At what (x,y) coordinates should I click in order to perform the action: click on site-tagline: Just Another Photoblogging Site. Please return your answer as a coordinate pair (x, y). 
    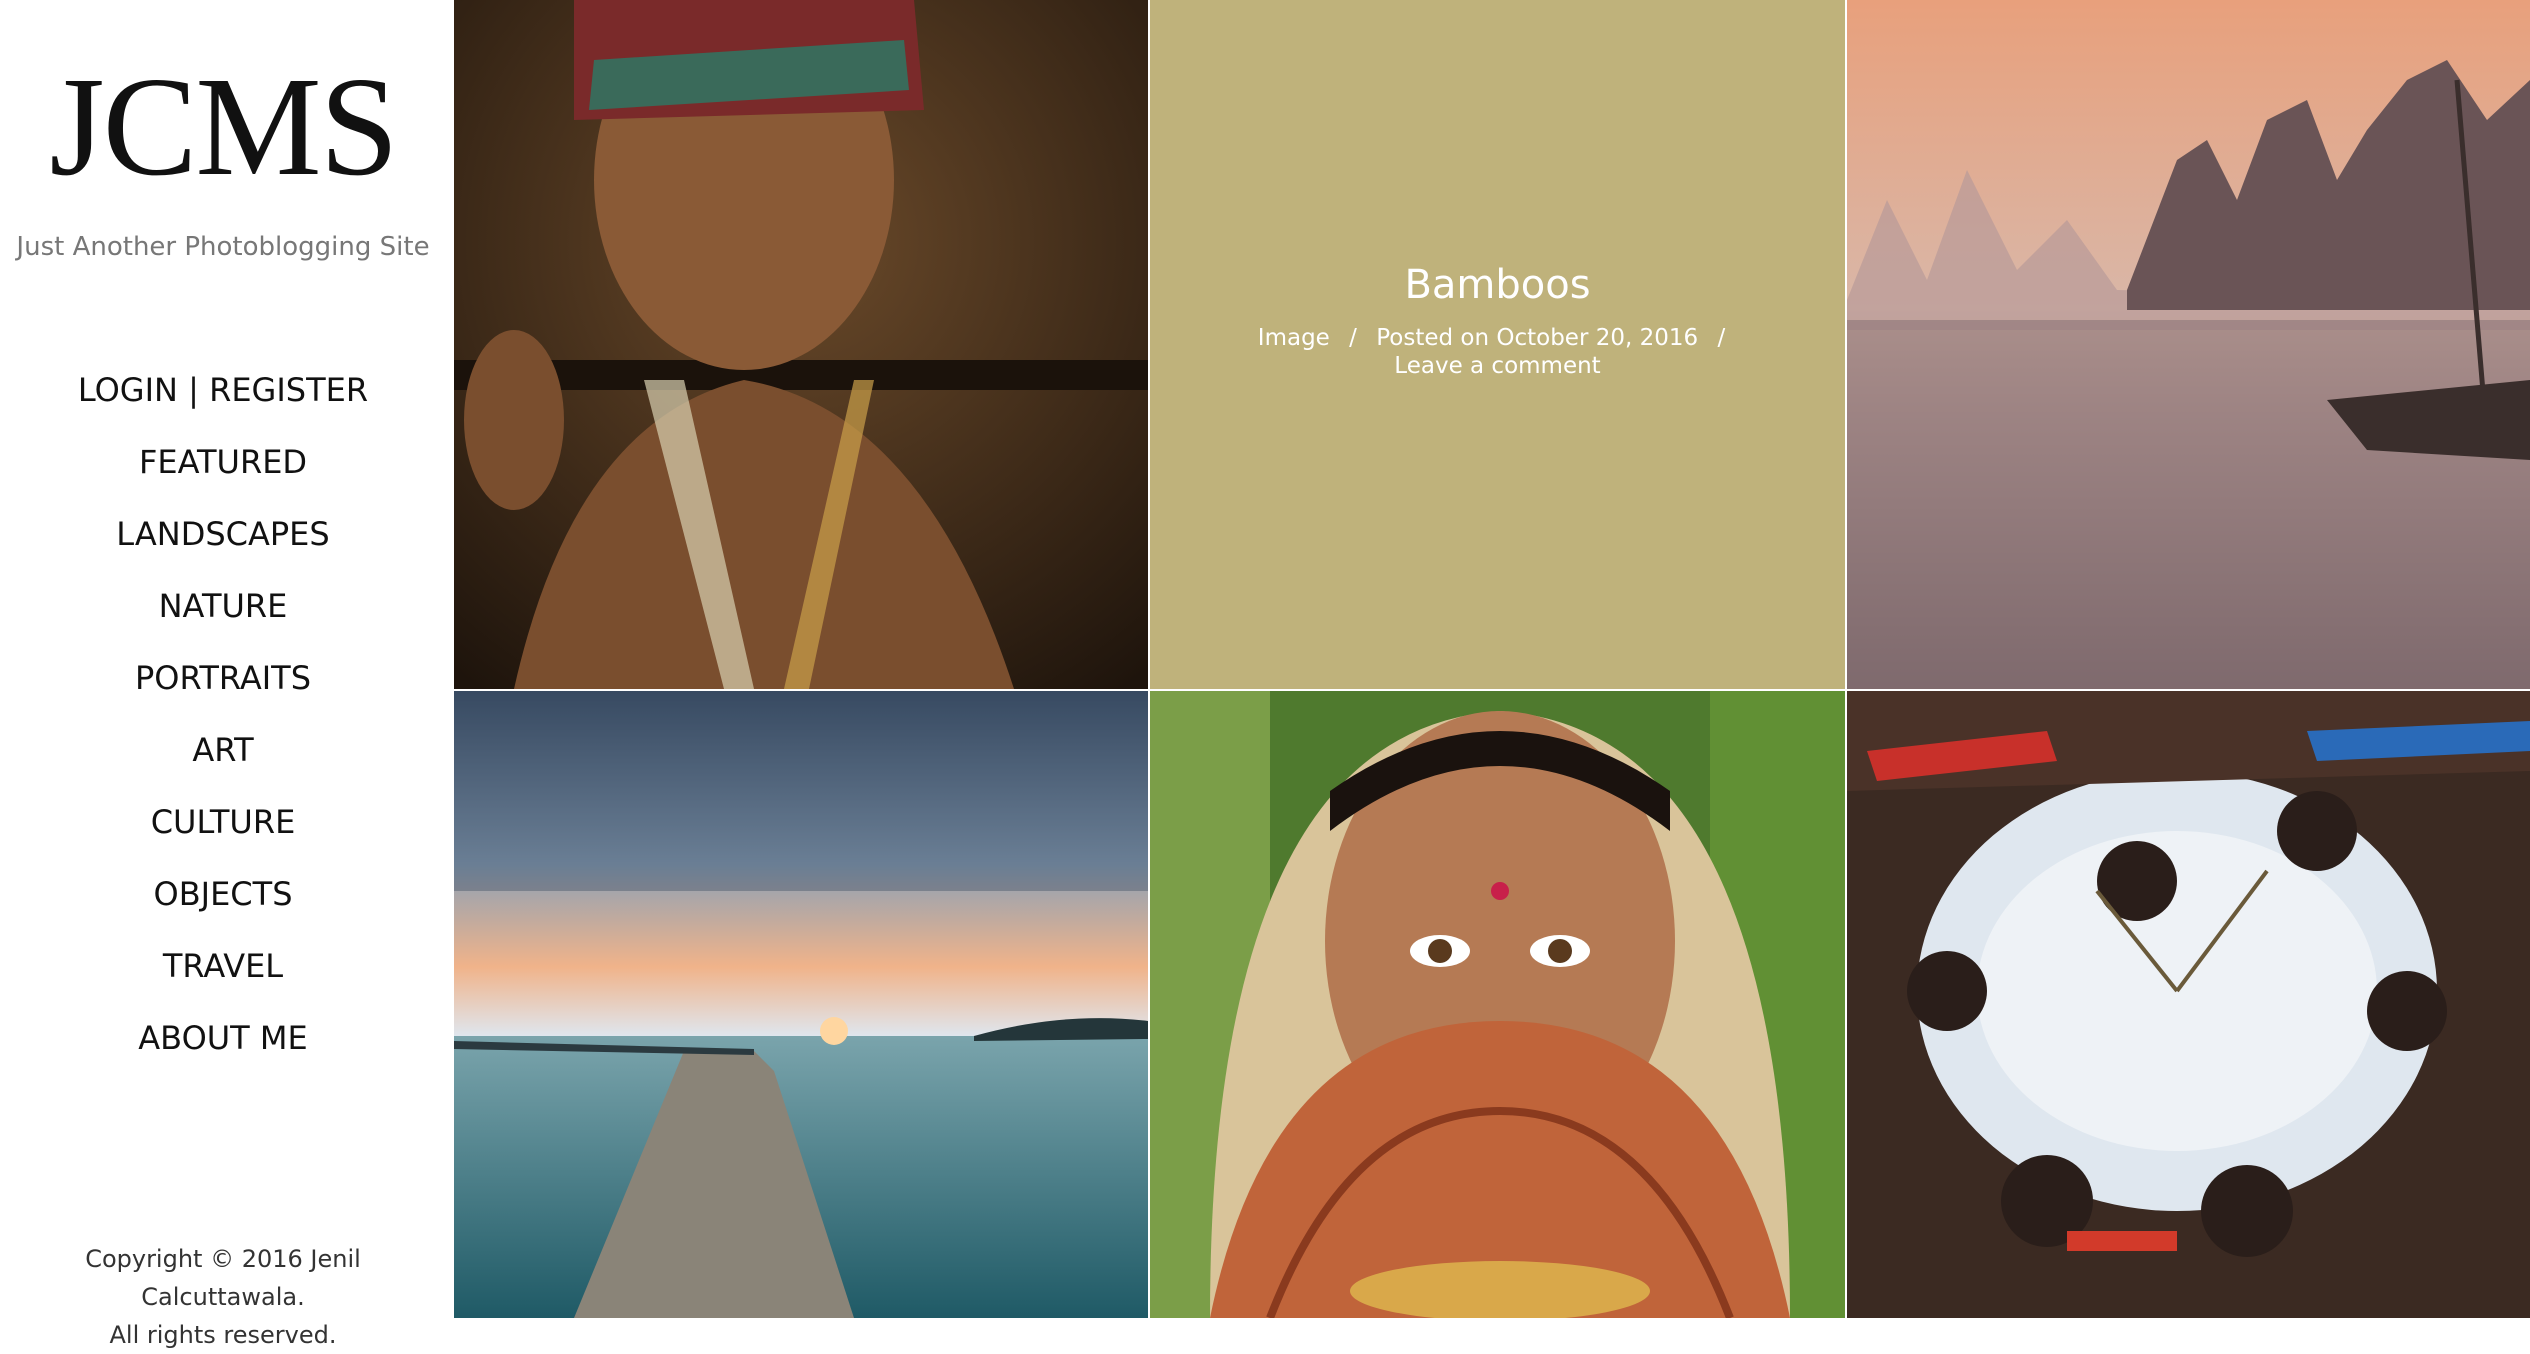
    Looking at the image, I should click on (223, 247).